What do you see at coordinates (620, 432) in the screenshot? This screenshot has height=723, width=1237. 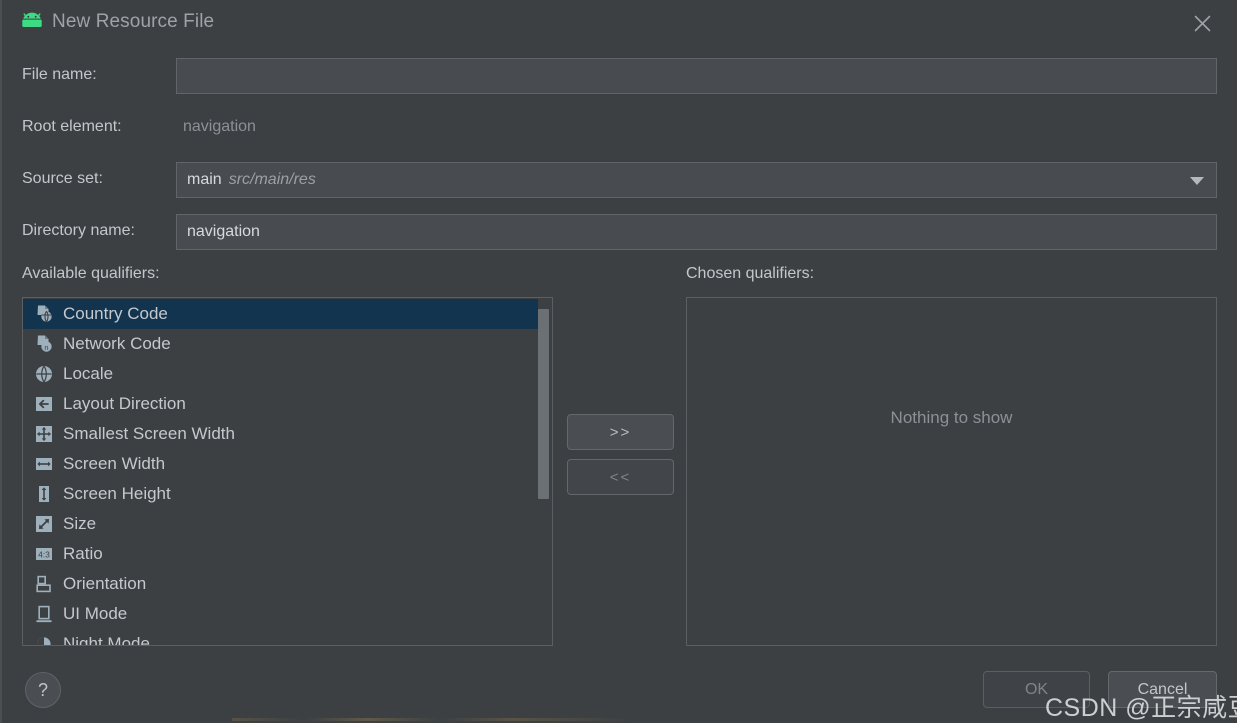 I see `add-qualifier-button: >>` at bounding box center [620, 432].